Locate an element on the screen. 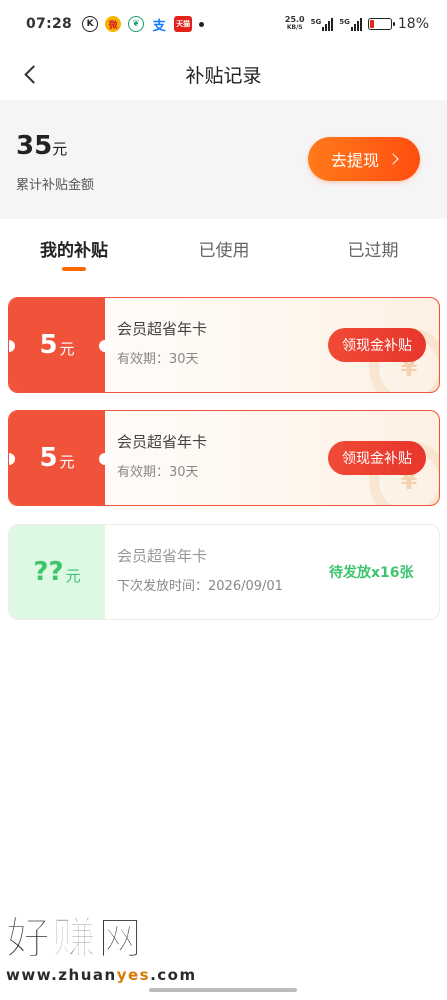 This screenshot has width=447, height=1000. signal-5g-icon-2: 5G is located at coordinates (350, 24).